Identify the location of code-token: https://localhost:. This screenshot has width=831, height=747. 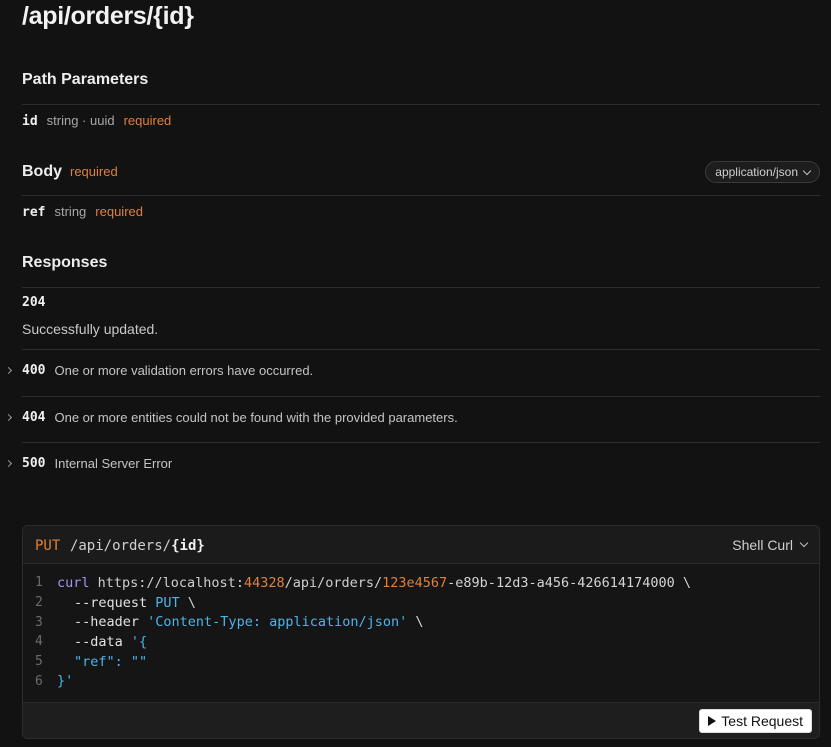
(166, 582).